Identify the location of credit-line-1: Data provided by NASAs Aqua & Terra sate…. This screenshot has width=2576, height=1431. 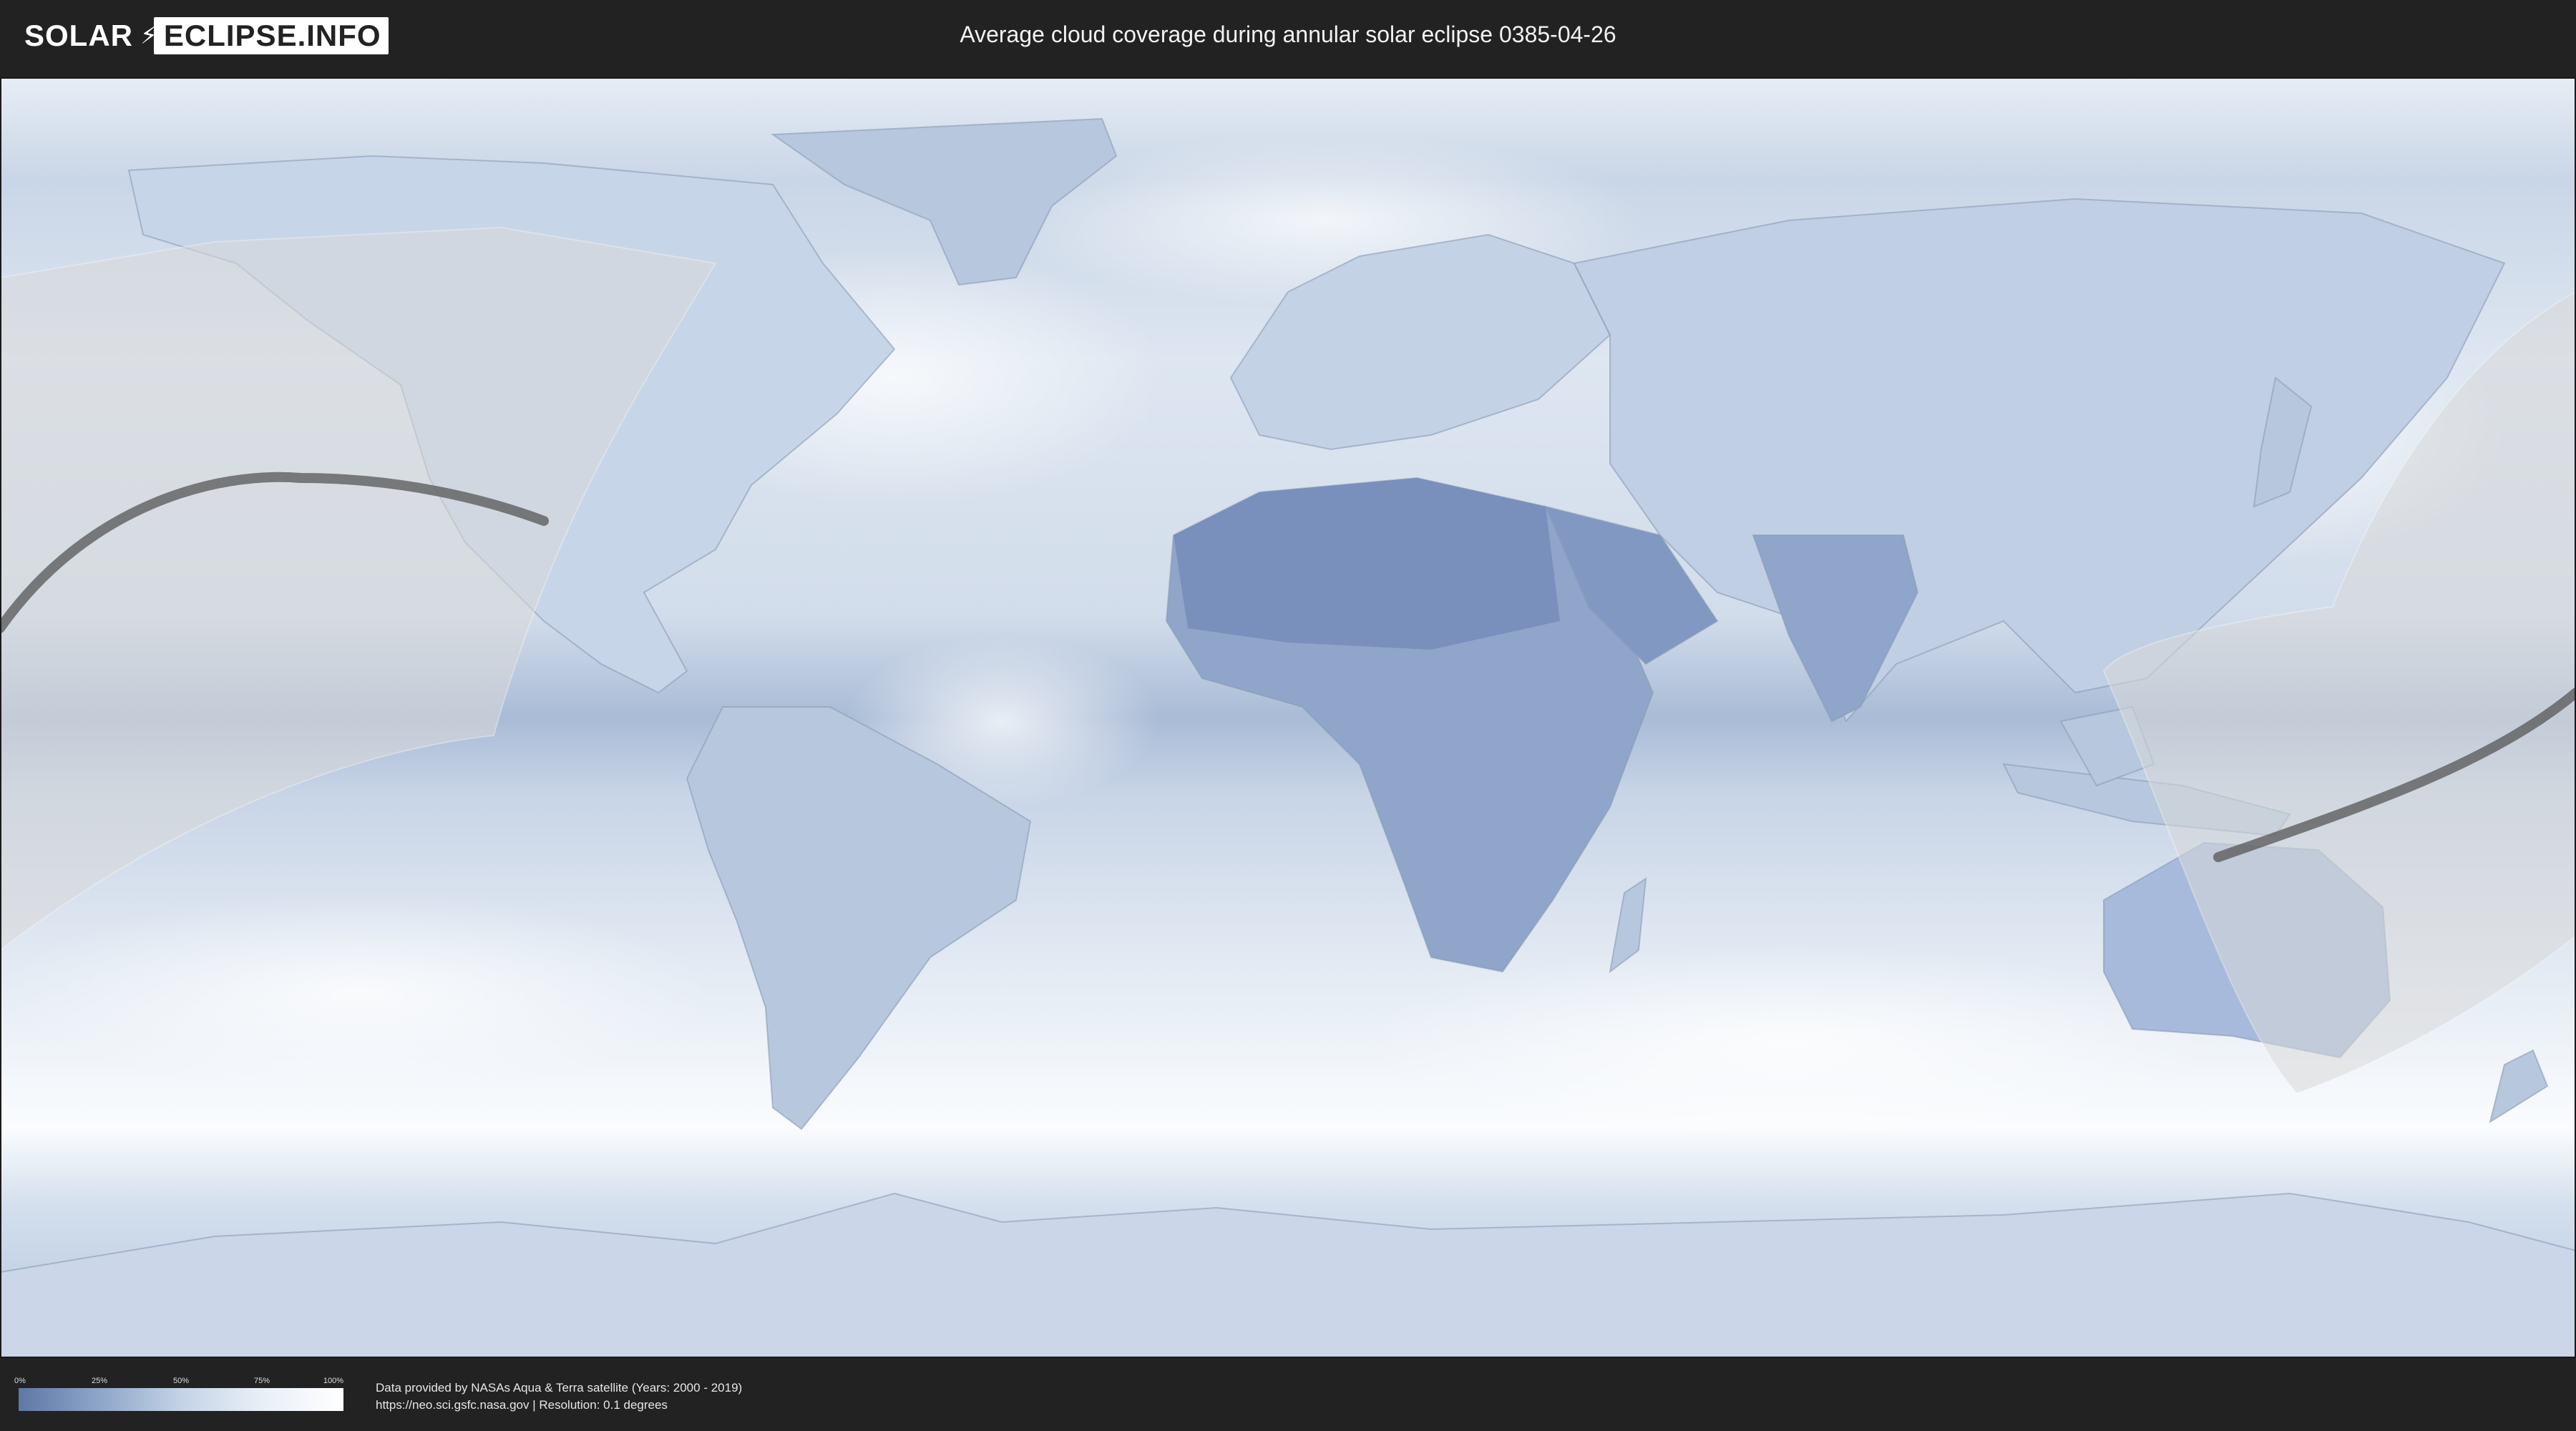
(559, 1388).